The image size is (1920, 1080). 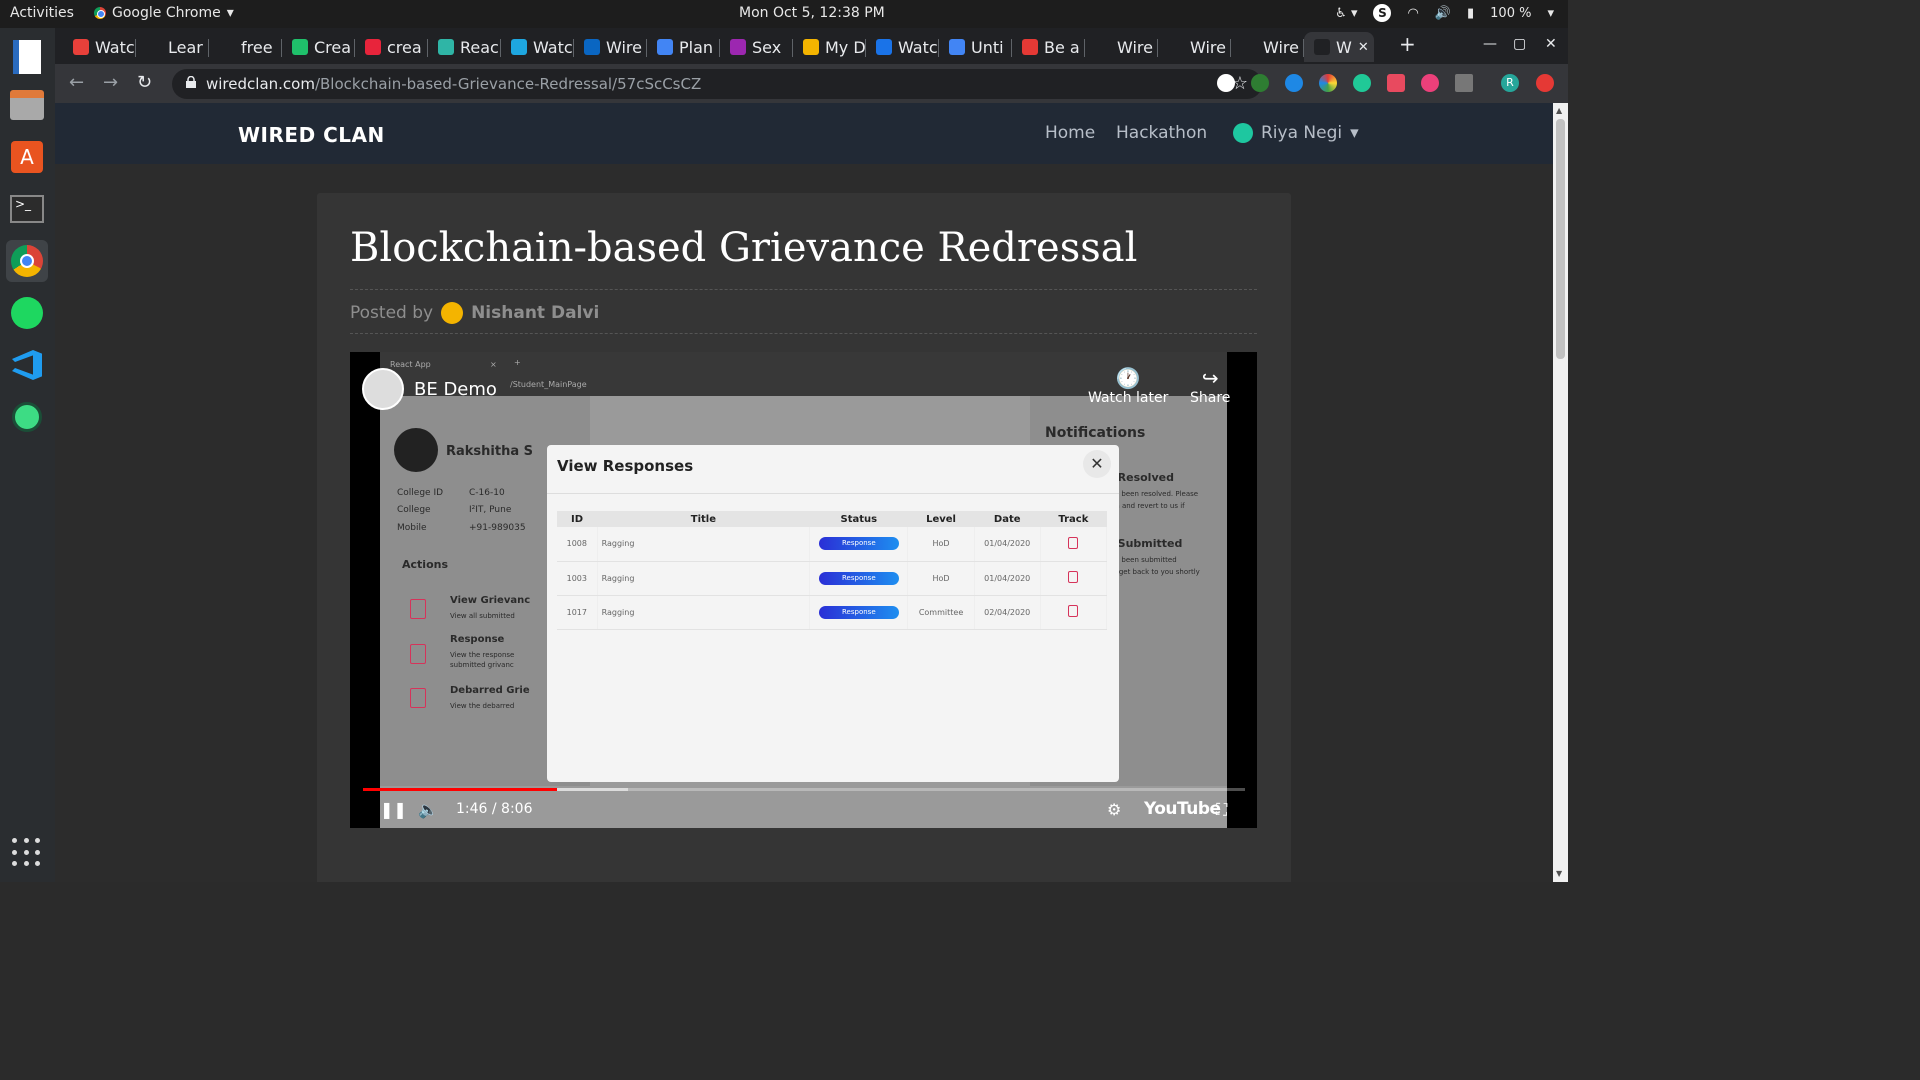 What do you see at coordinates (172, 47) in the screenshot?
I see `browser-tab: Lear` at bounding box center [172, 47].